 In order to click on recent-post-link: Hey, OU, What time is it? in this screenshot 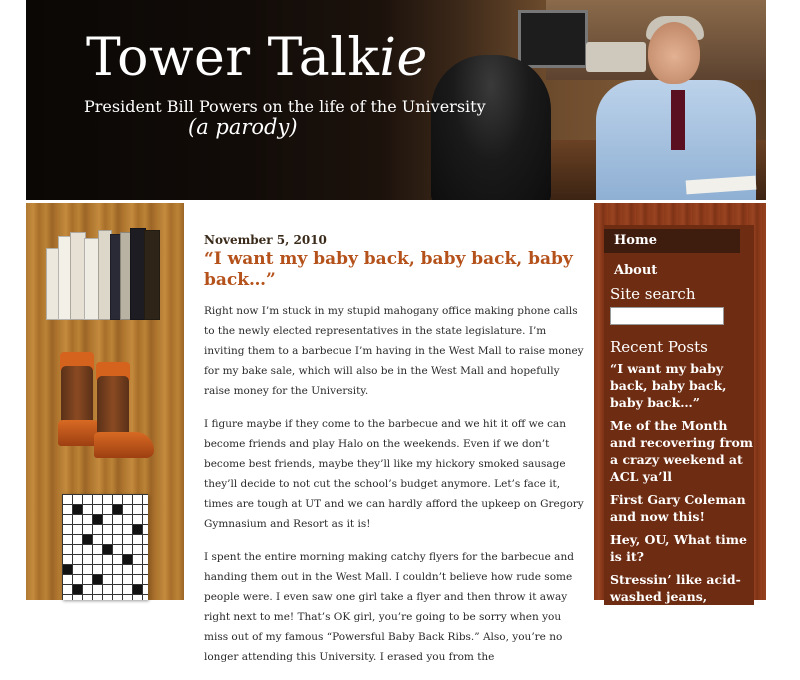, I will do `click(683, 548)`.